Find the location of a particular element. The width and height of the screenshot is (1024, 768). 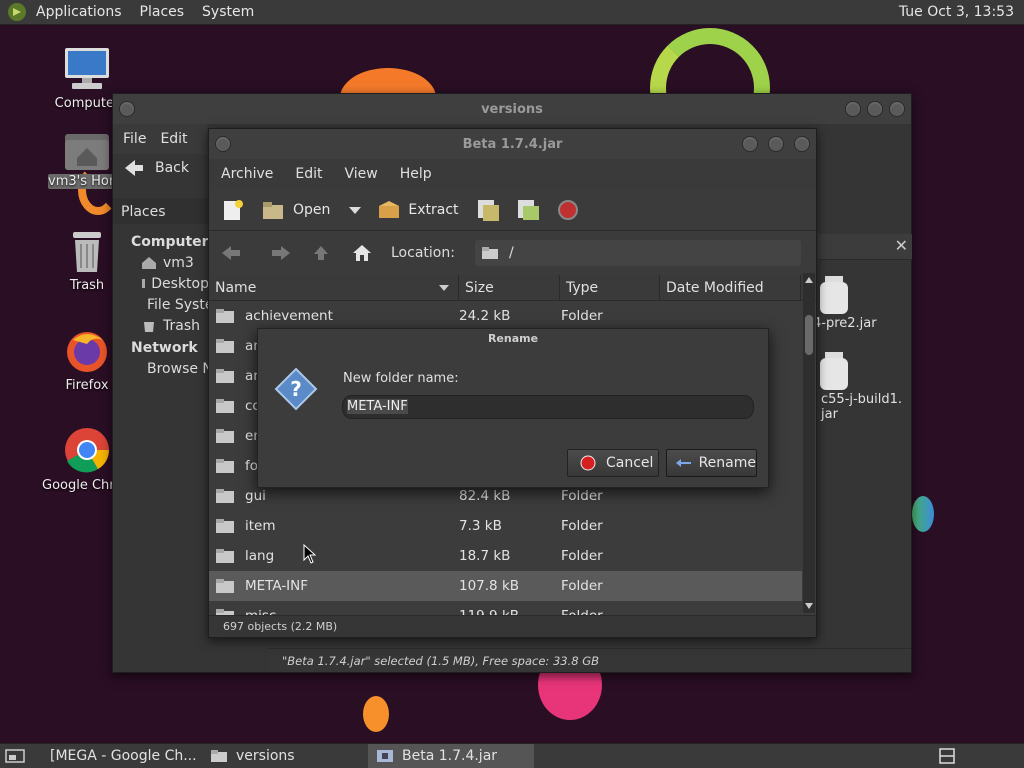

column-name: Name is located at coordinates (334, 287).